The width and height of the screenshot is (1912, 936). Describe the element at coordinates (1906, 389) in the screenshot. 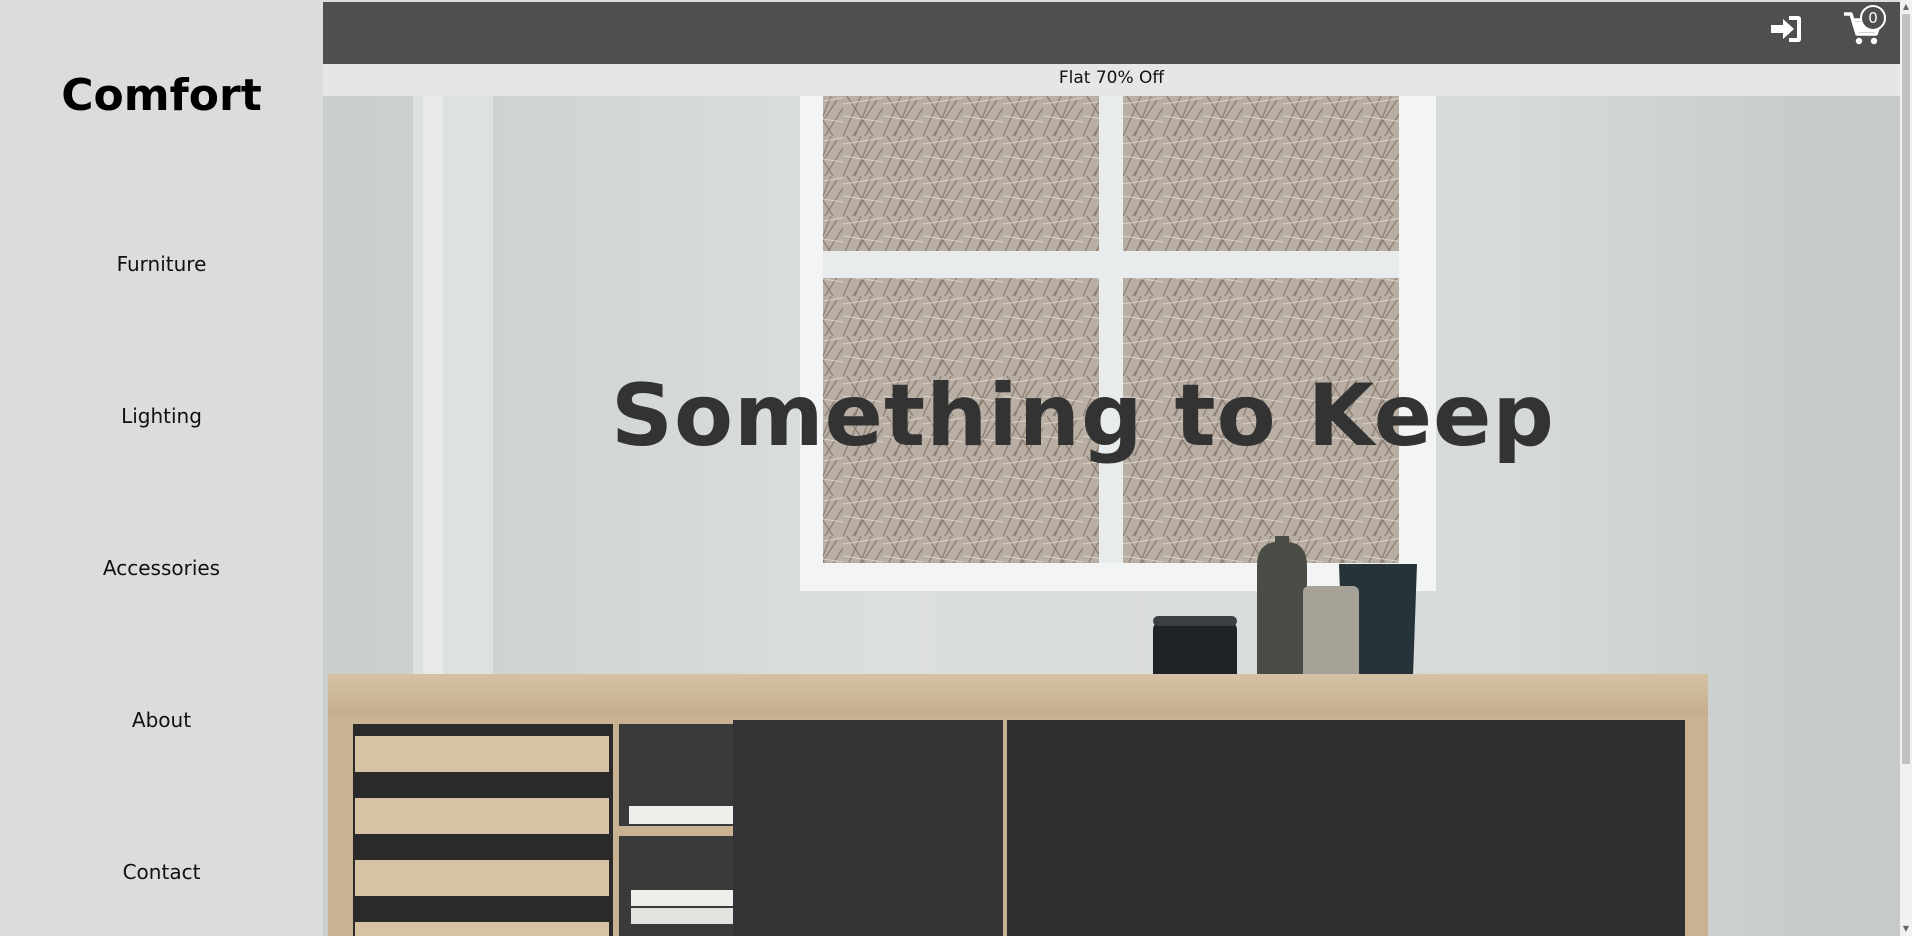

I see `scroll-thumb` at that location.